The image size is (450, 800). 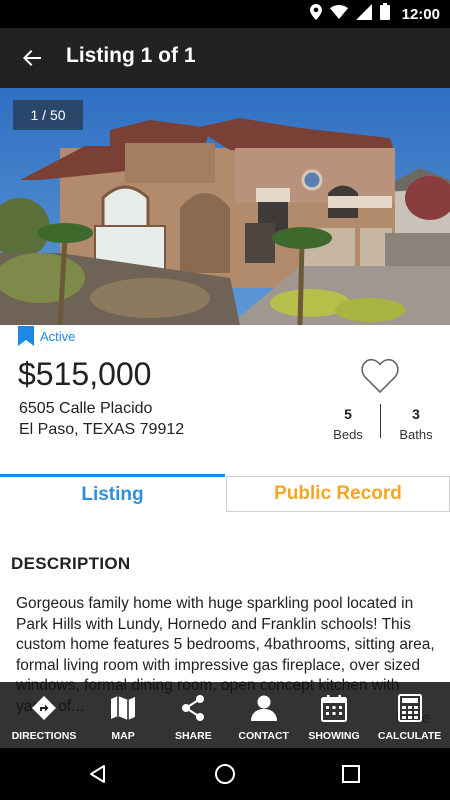 What do you see at coordinates (348, 434) in the screenshot?
I see `beds-label: Beds` at bounding box center [348, 434].